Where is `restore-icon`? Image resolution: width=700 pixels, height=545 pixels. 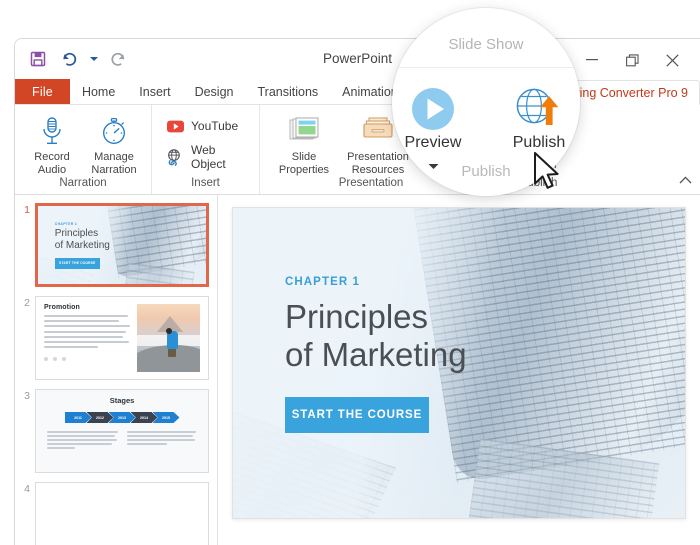
restore-icon is located at coordinates (632, 60).